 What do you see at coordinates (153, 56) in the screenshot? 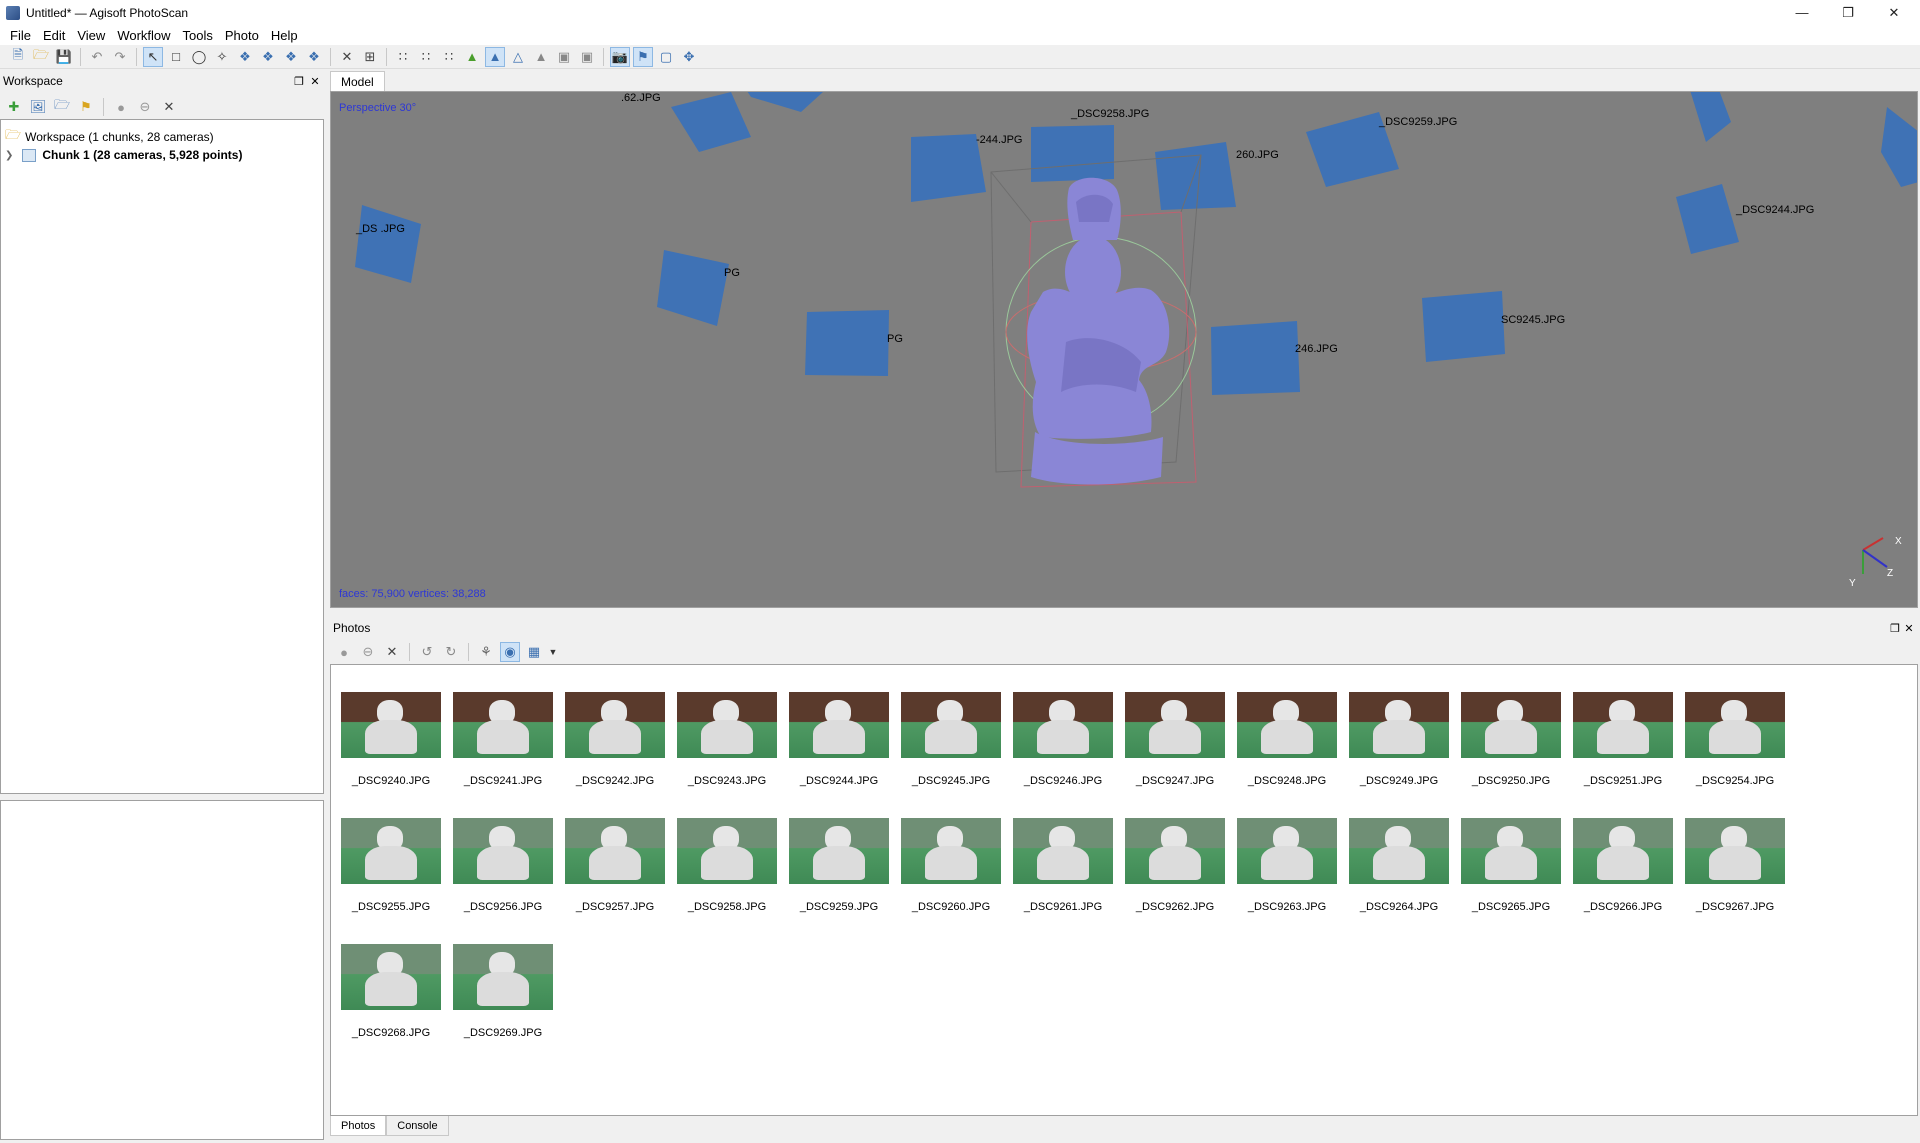
I see `navigation-pointer-icon: ↖` at bounding box center [153, 56].